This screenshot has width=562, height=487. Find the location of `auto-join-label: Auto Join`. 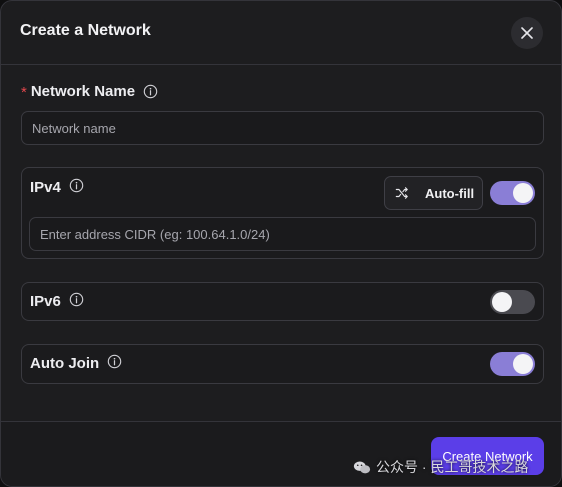

auto-join-label: Auto Join is located at coordinates (65, 363).